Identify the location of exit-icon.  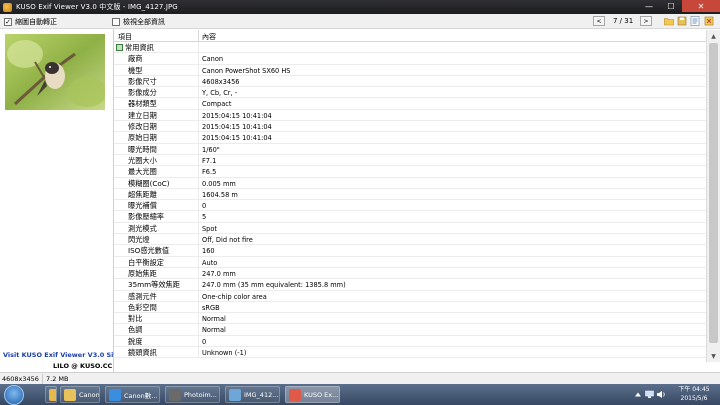
(709, 21).